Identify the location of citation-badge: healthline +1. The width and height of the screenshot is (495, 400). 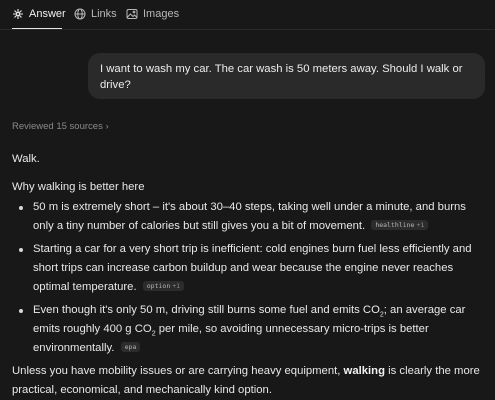
(400, 225).